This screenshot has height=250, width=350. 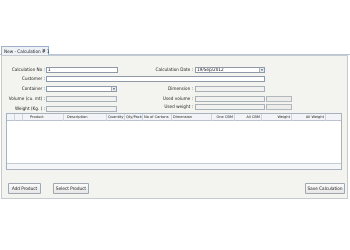 I want to click on column-header-product: Product, so click(x=43, y=117).